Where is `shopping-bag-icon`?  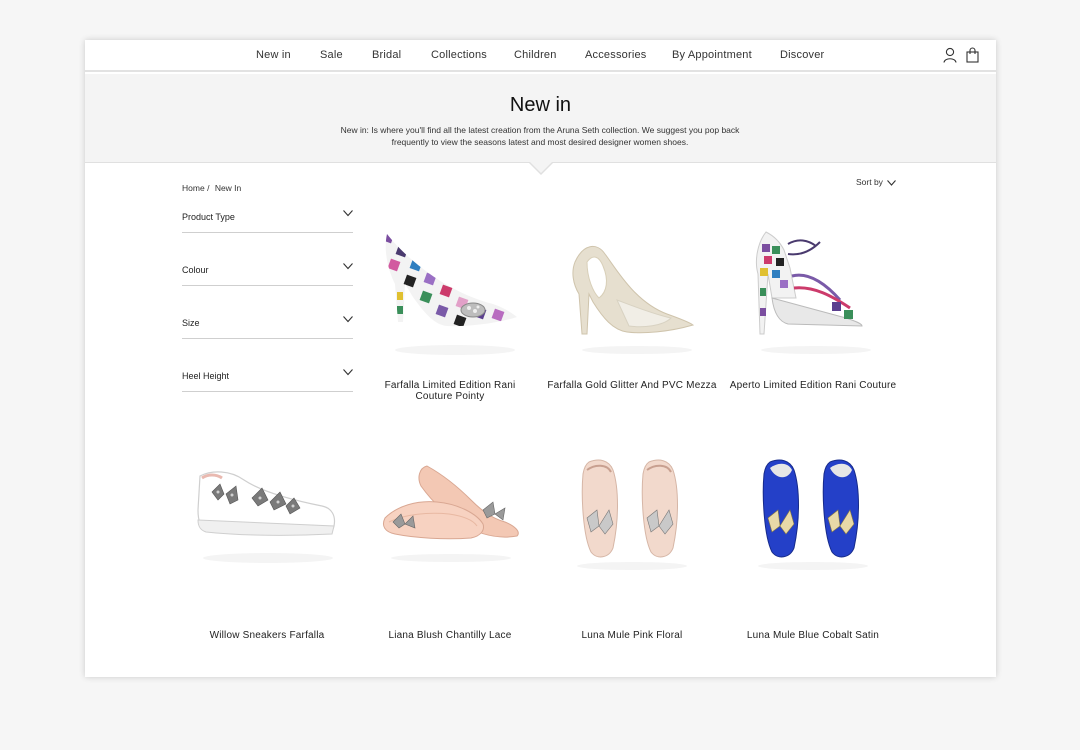 shopping-bag-icon is located at coordinates (973, 55).